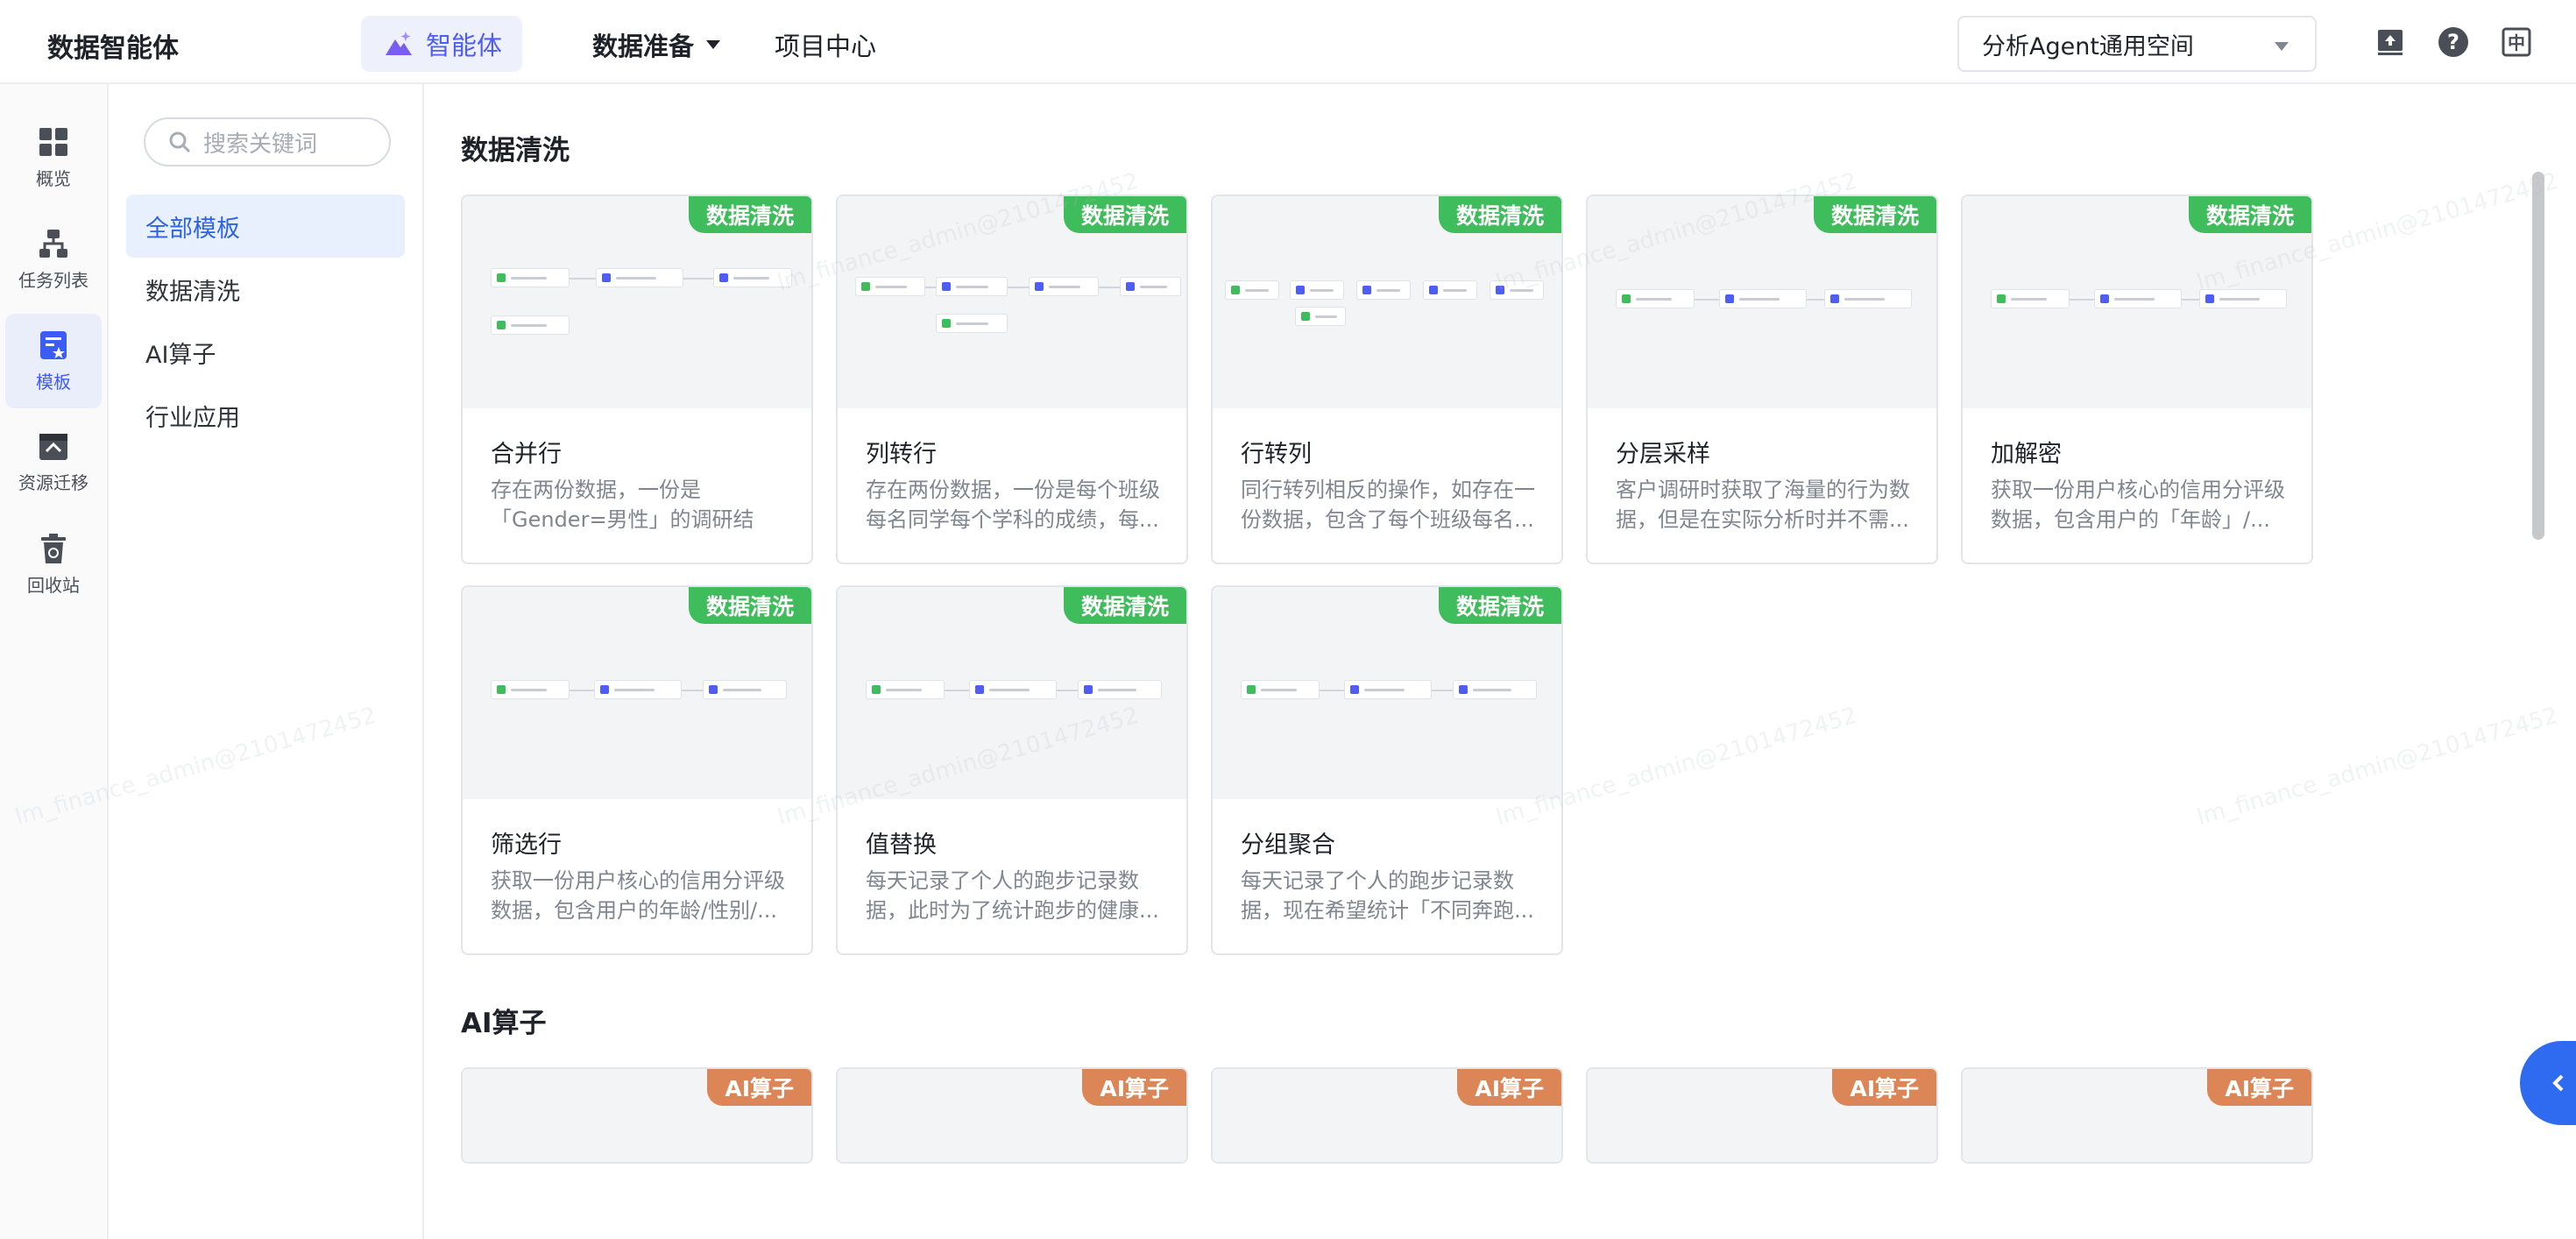  What do you see at coordinates (464, 45) in the screenshot?
I see `nav-agent-label: 智能体` at bounding box center [464, 45].